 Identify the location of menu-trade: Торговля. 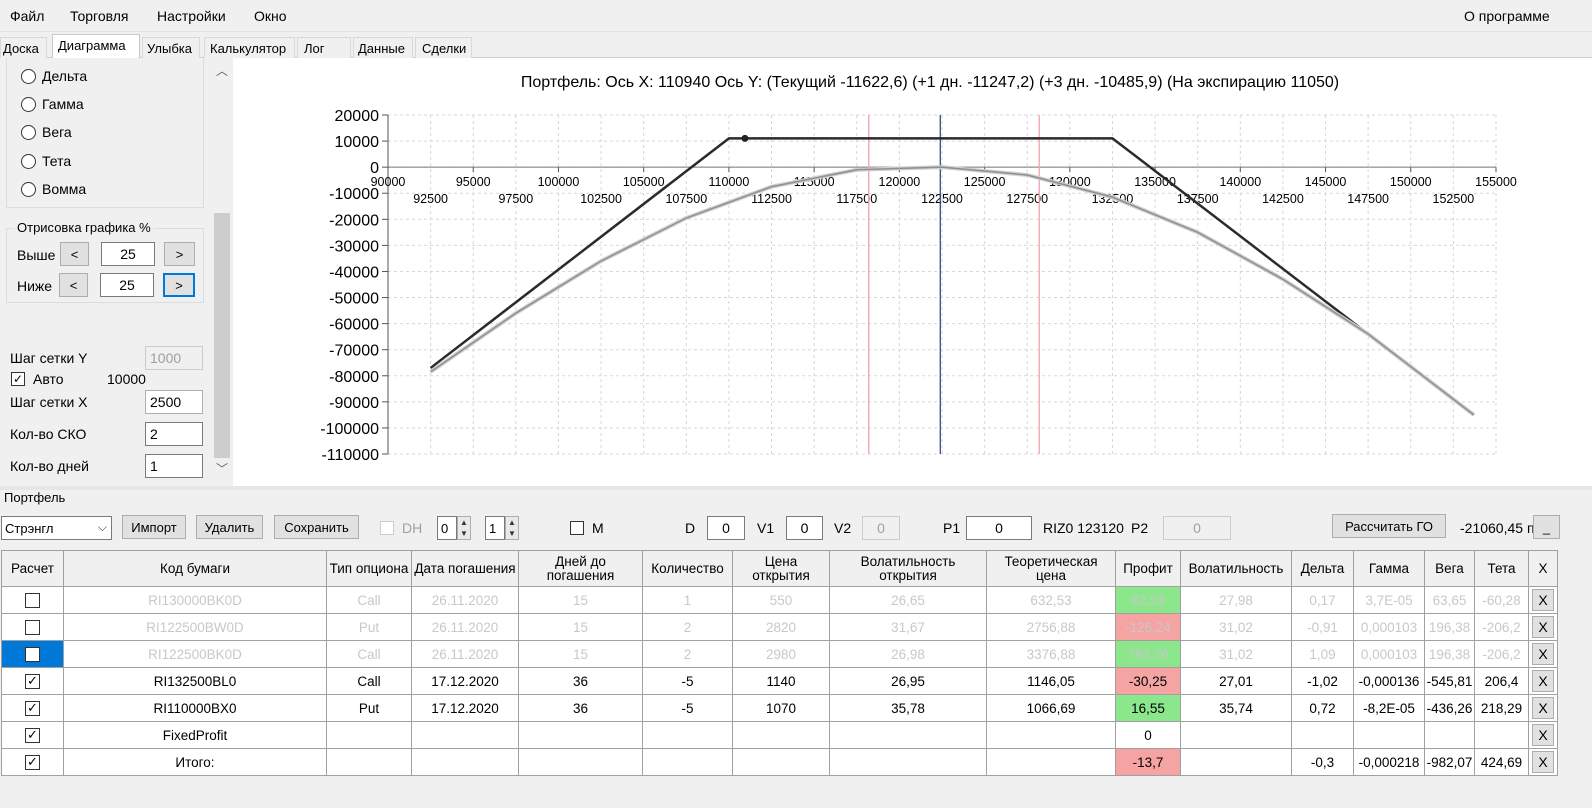
(99, 16).